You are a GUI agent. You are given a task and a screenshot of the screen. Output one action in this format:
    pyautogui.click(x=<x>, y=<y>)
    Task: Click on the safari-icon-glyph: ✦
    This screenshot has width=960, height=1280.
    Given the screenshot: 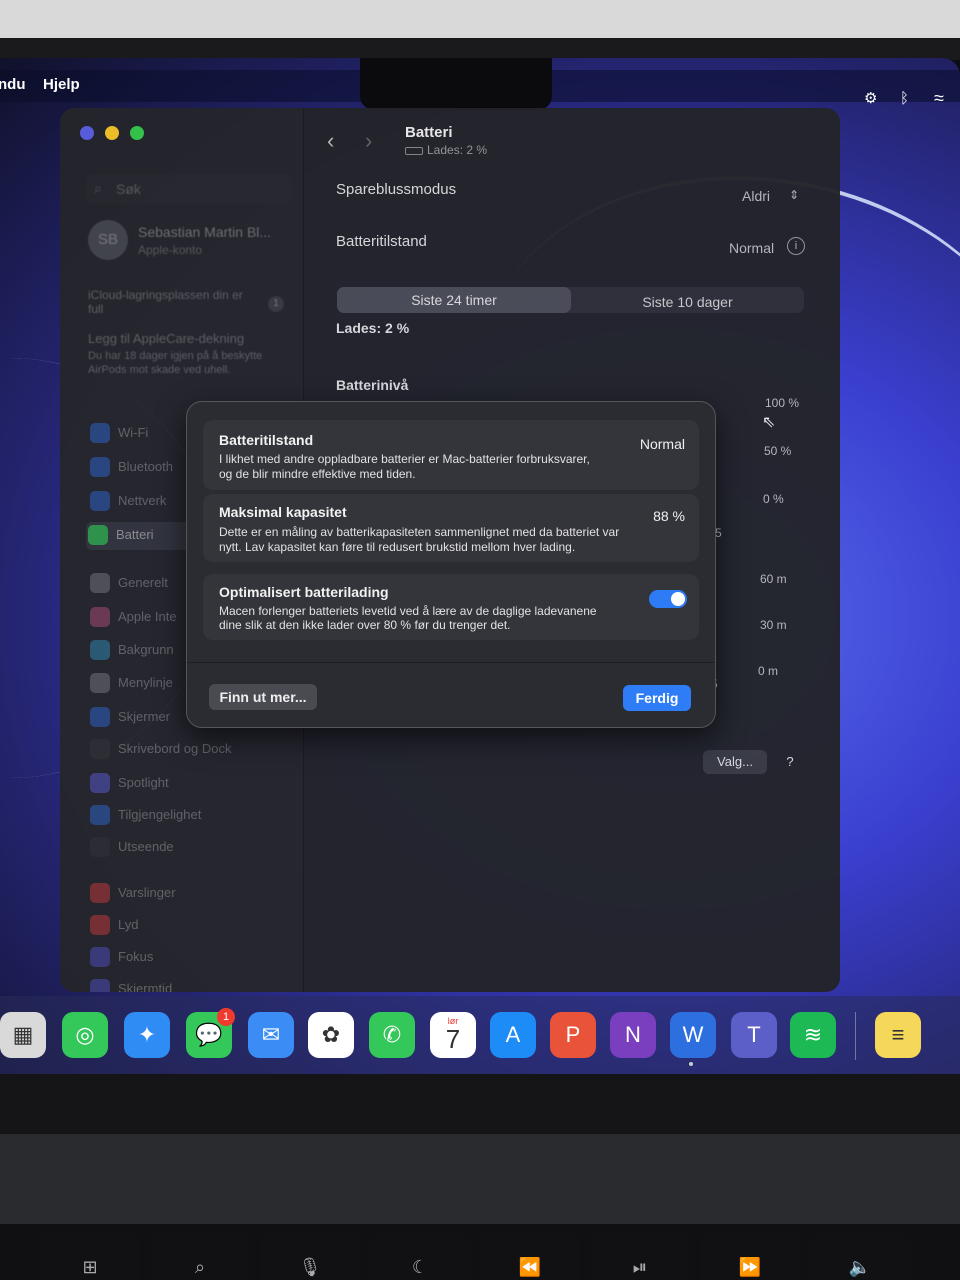 What is the action you would take?
    pyautogui.click(x=147, y=1034)
    